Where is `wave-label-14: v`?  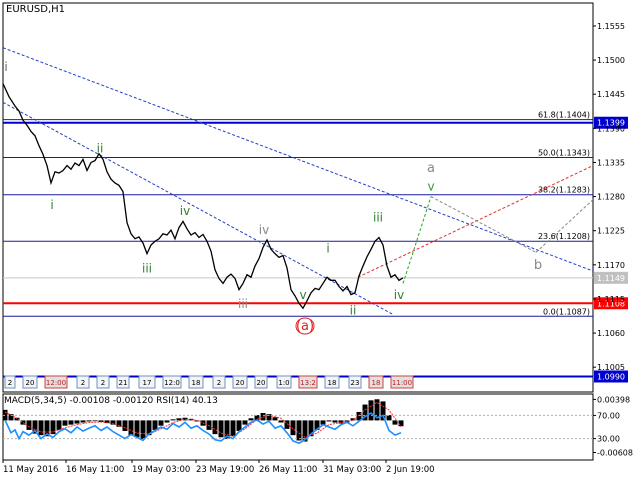
wave-label-14: v is located at coordinates (430, 186).